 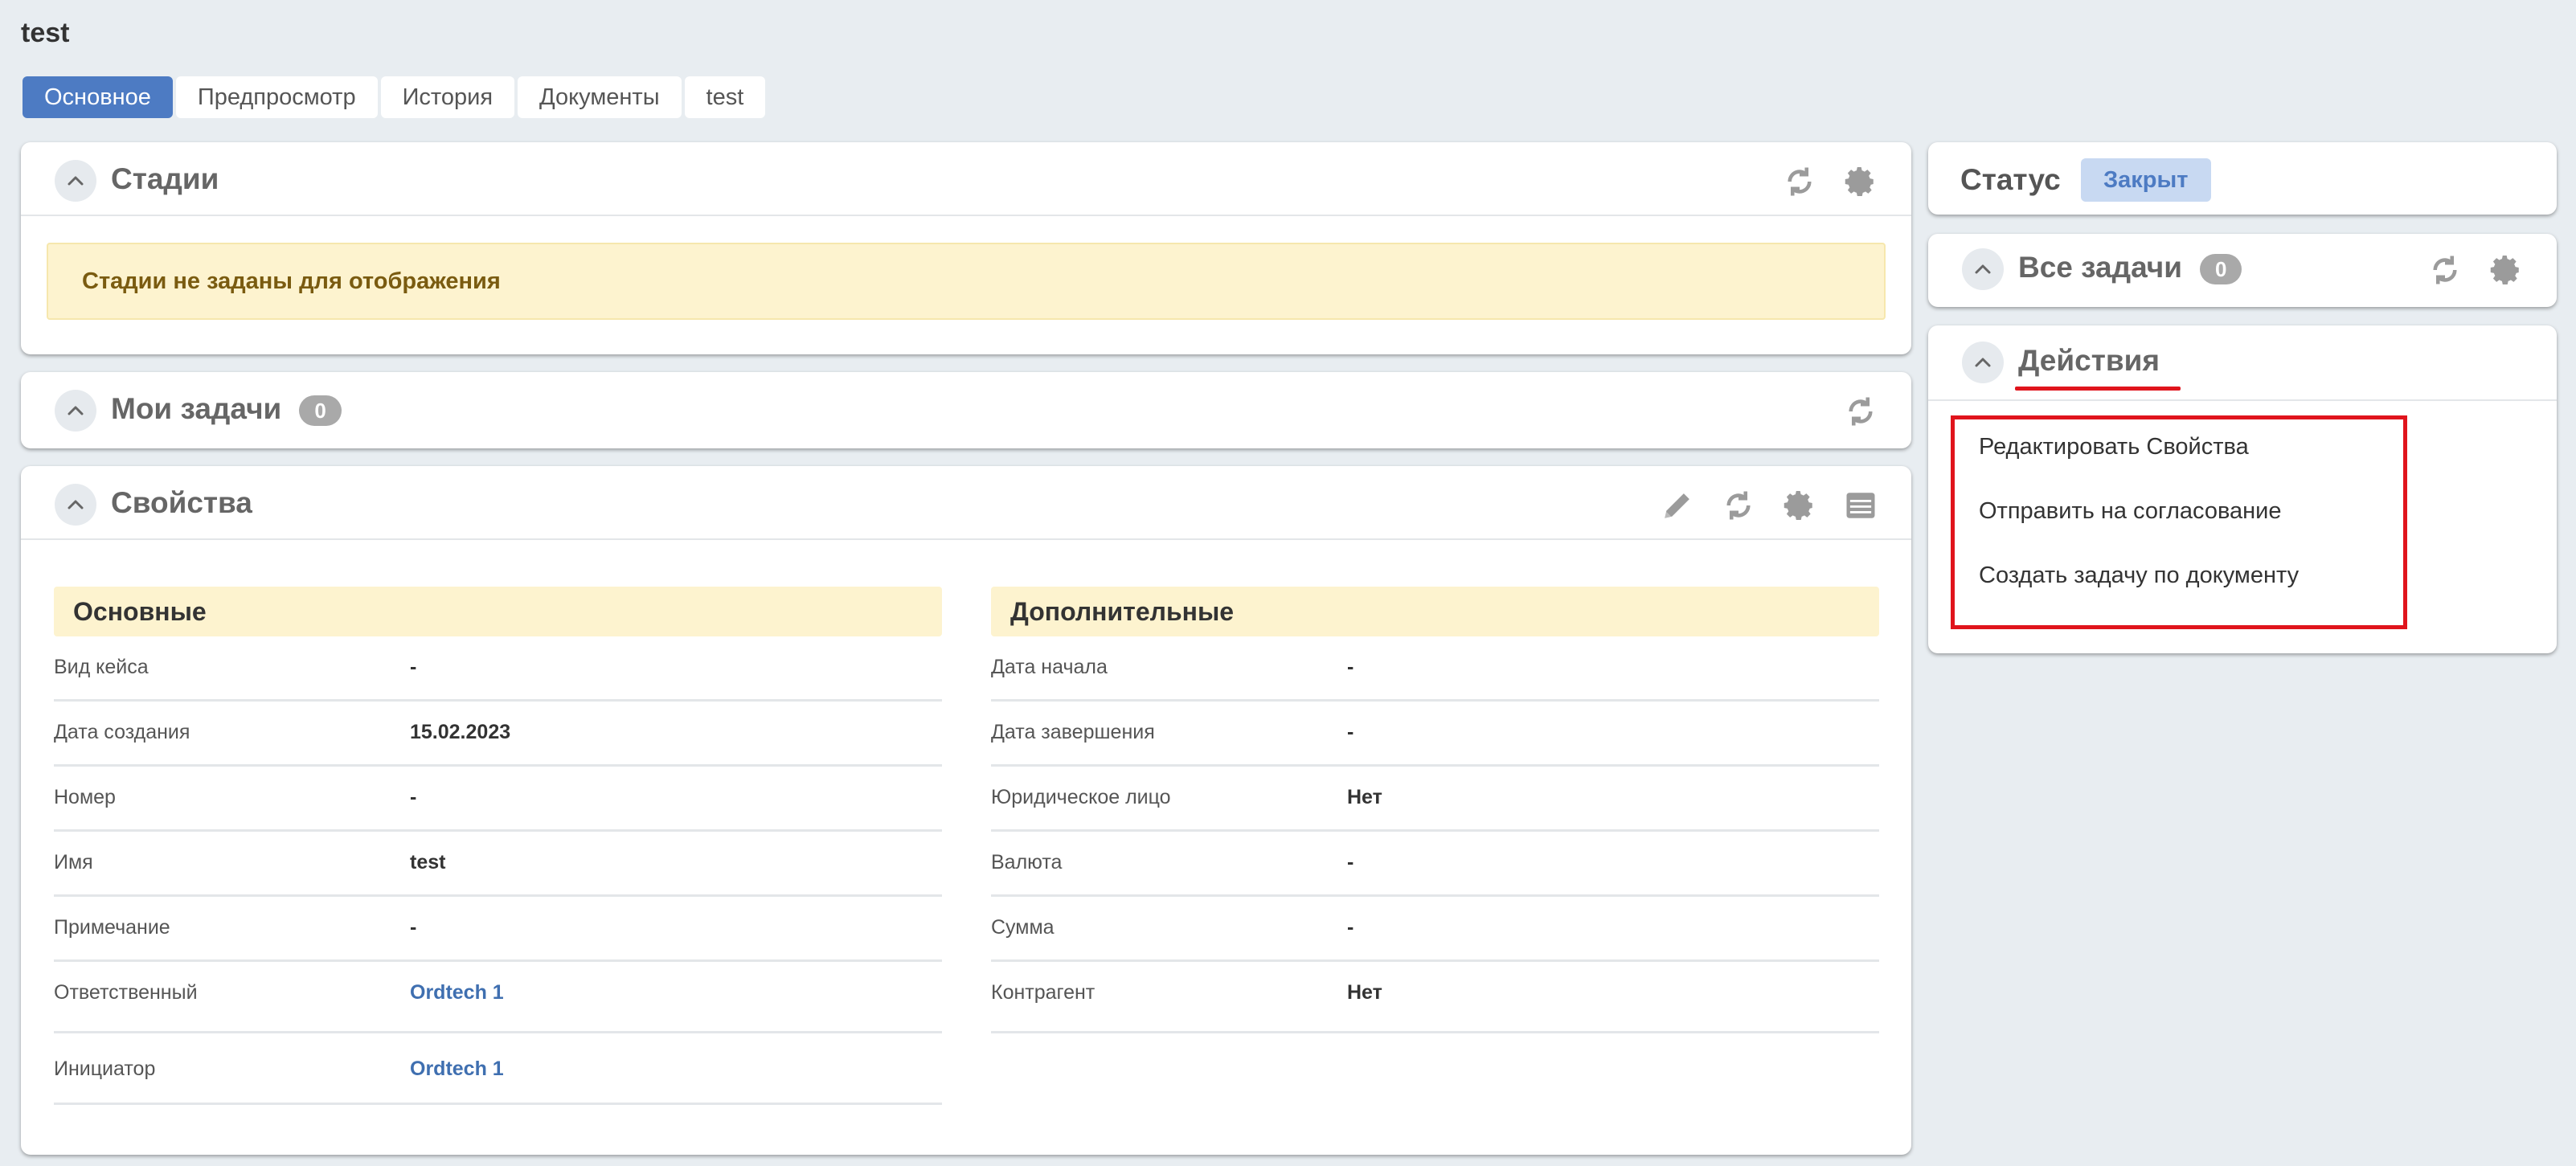 What do you see at coordinates (1435, 800) in the screenshot?
I see `property-row: Юридическое лицо Нет` at bounding box center [1435, 800].